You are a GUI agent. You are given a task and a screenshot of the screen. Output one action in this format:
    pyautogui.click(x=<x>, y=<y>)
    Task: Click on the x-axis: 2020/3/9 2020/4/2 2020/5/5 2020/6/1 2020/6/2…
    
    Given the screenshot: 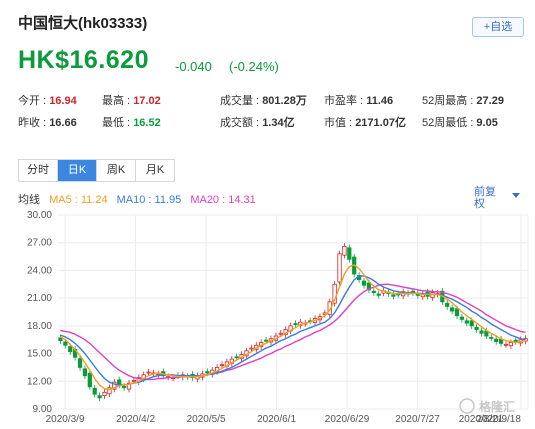 What is the action you would take?
    pyautogui.click(x=284, y=419)
    